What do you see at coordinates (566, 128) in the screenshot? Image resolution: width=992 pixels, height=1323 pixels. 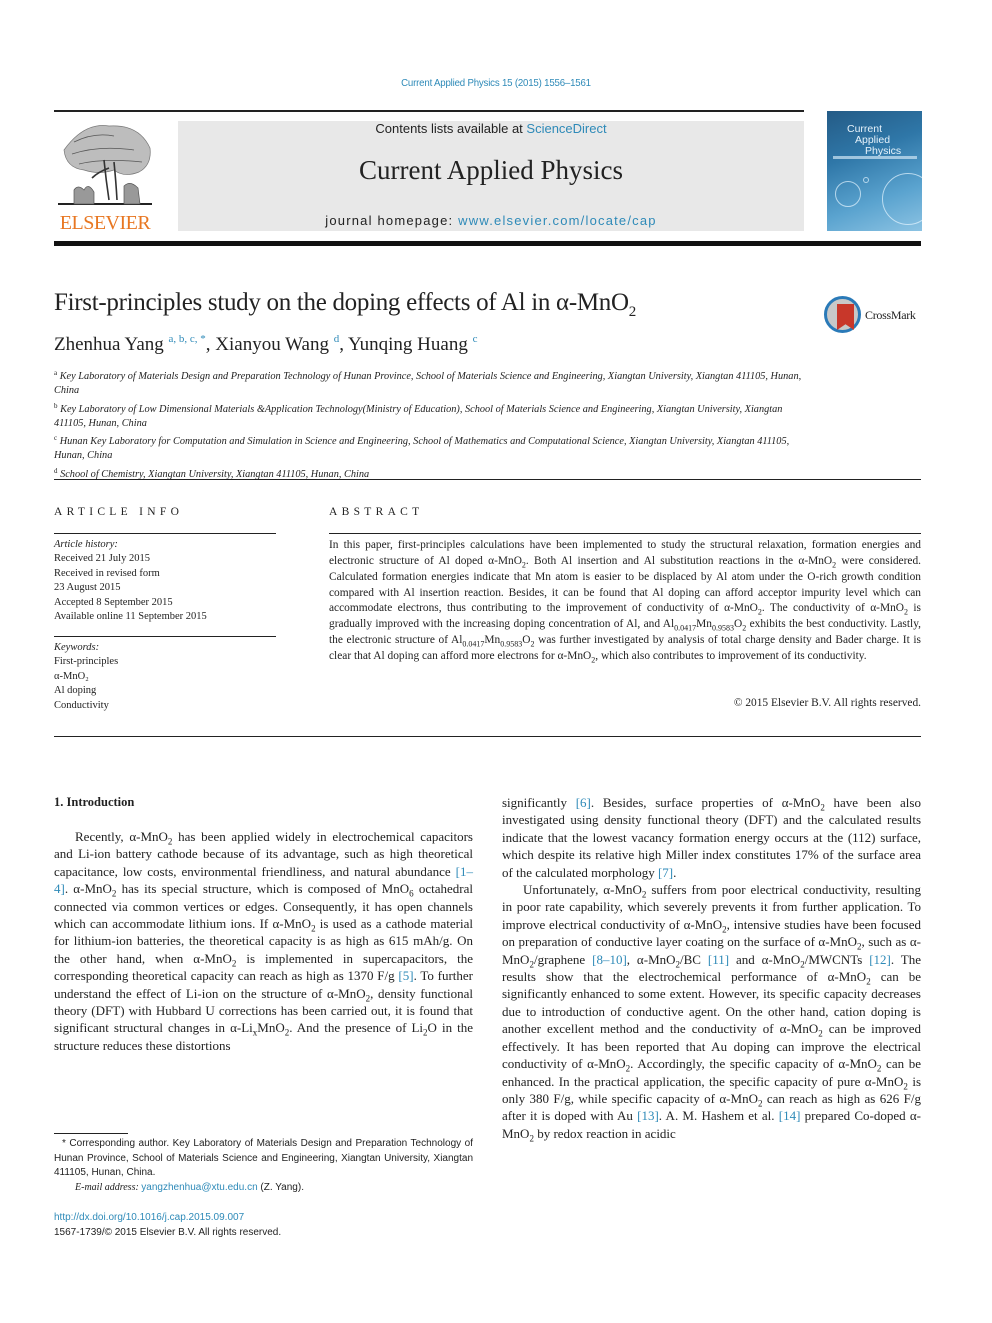 I see `sciencedirect-link: ScienceDirect` at bounding box center [566, 128].